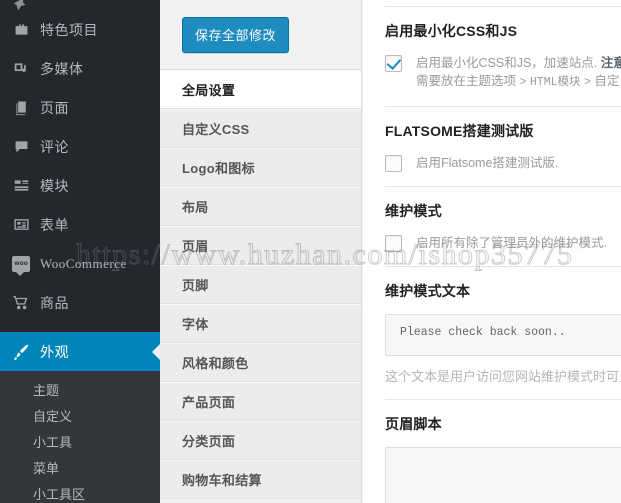 This screenshot has width=621, height=503. Describe the element at coordinates (195, 207) in the screenshot. I see `options-nav-label: 布局` at that location.